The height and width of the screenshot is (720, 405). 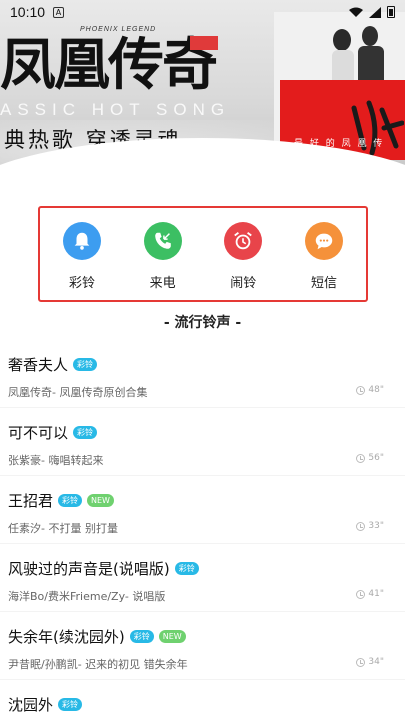 I want to click on song-title: 可不可以, so click(x=38, y=433).